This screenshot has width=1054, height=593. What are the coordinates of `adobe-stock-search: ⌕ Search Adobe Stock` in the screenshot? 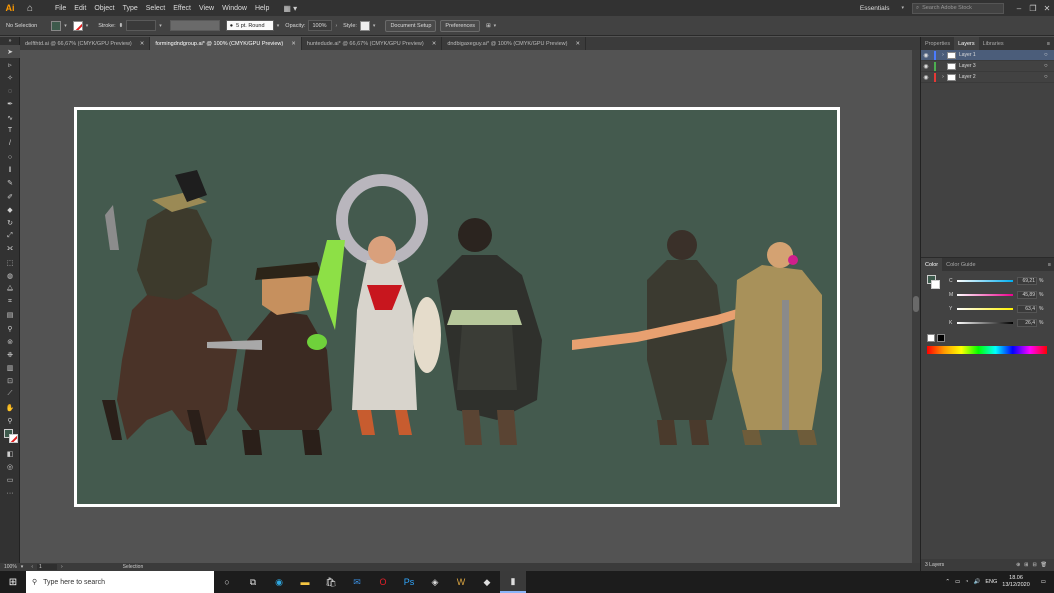 It's located at (958, 8).